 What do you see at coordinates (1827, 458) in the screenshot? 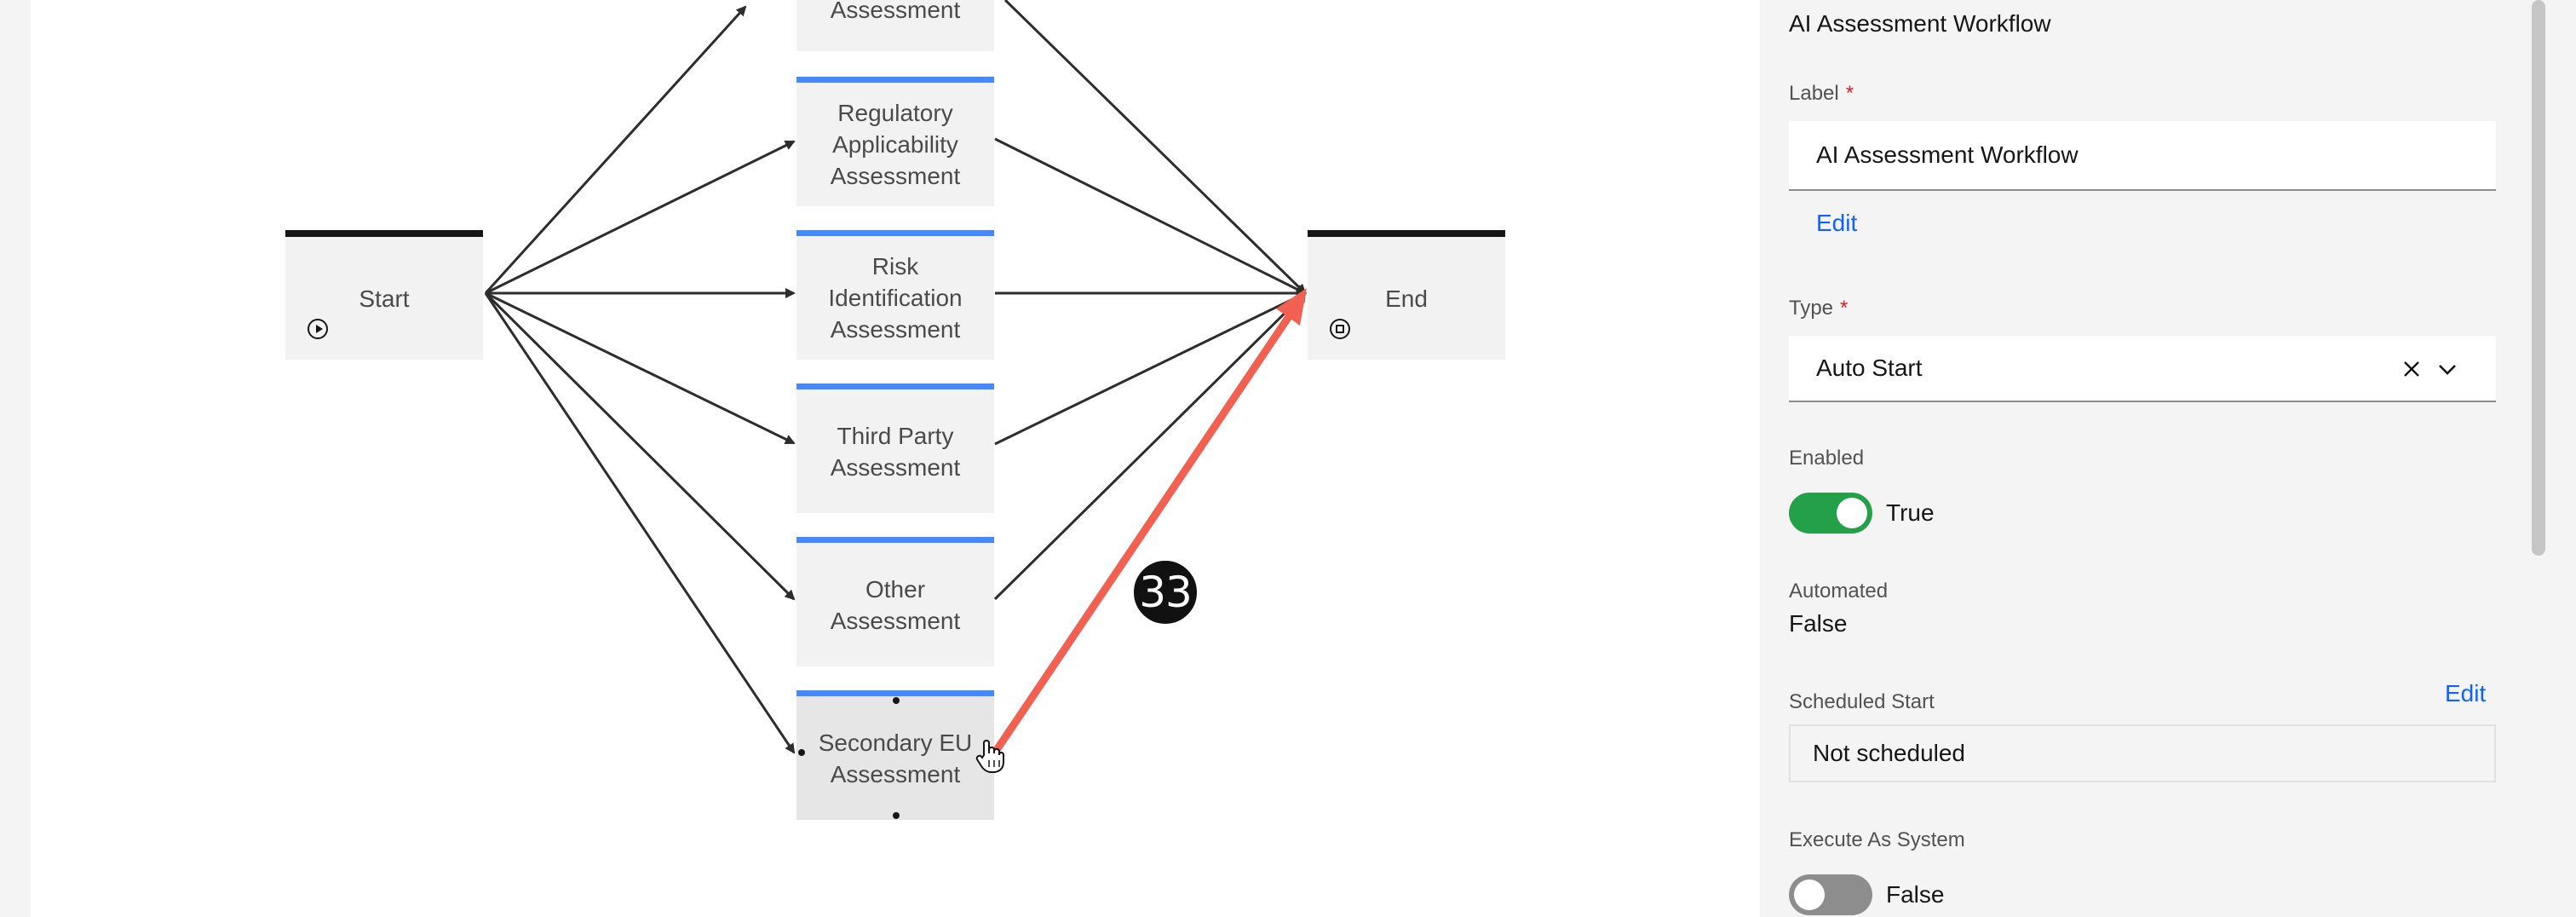
I see `enabled-label: Enabled` at bounding box center [1827, 458].